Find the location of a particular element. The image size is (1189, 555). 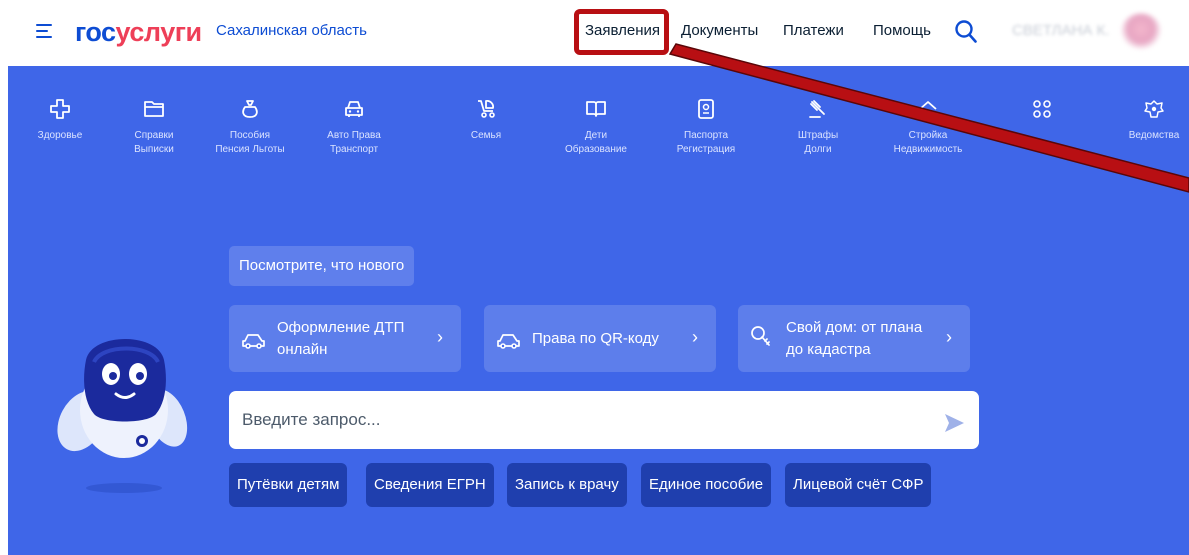

health-icon is located at coordinates (60, 109).